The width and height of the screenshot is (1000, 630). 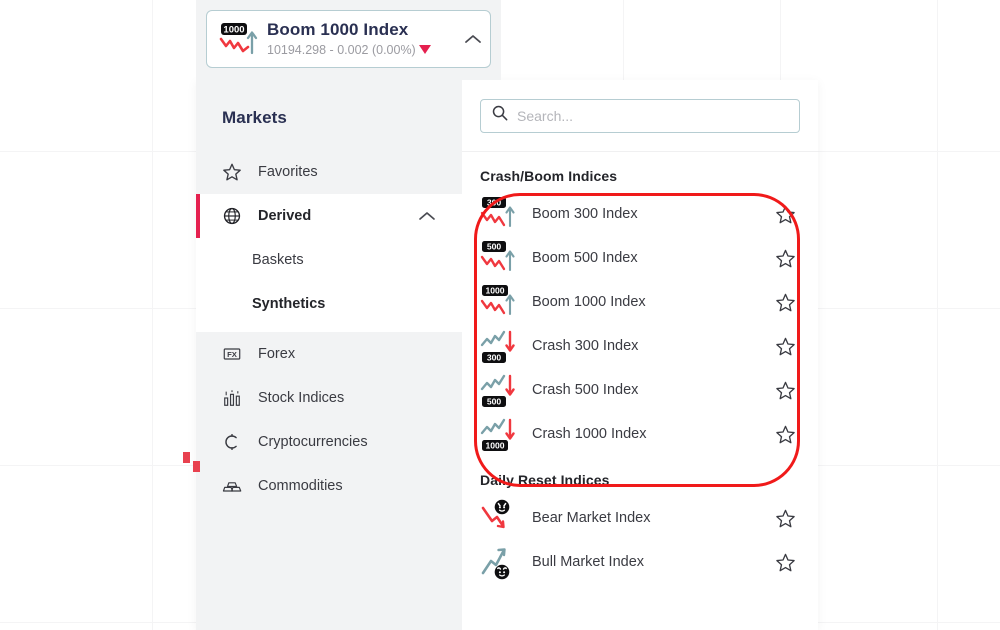 What do you see at coordinates (254, 117) in the screenshot?
I see `sidebar-title: Markets` at bounding box center [254, 117].